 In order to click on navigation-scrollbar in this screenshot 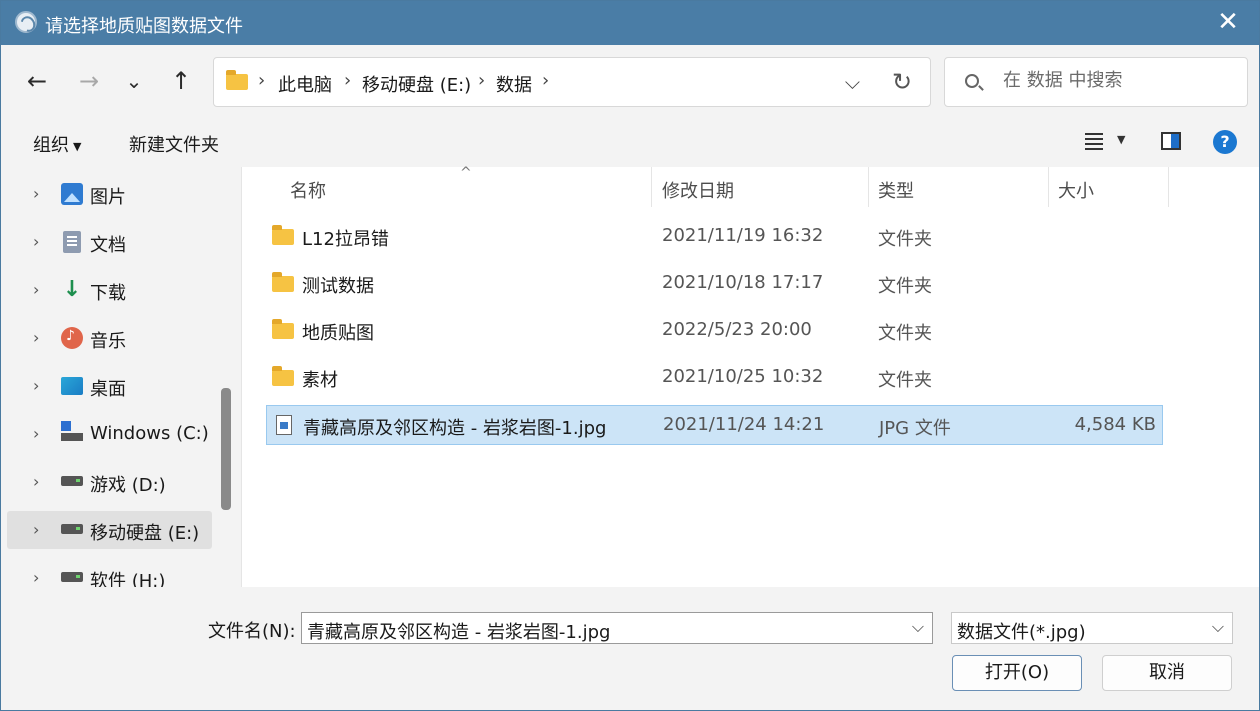, I will do `click(227, 377)`.